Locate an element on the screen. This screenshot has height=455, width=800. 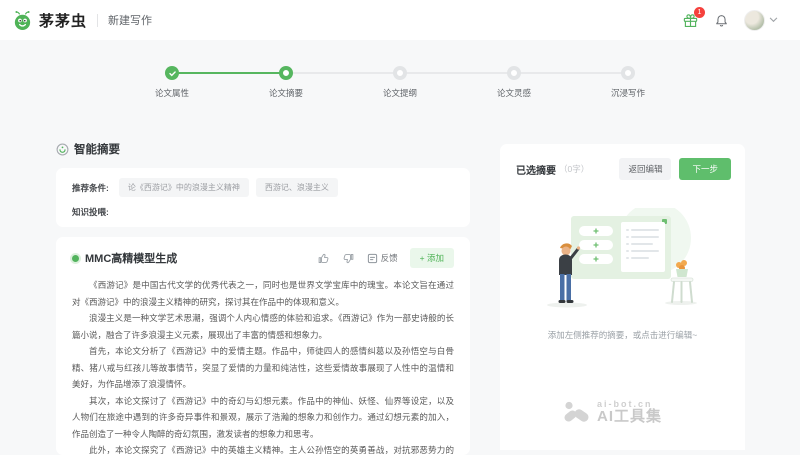
feedback-button: 反馈 is located at coordinates (382, 258).